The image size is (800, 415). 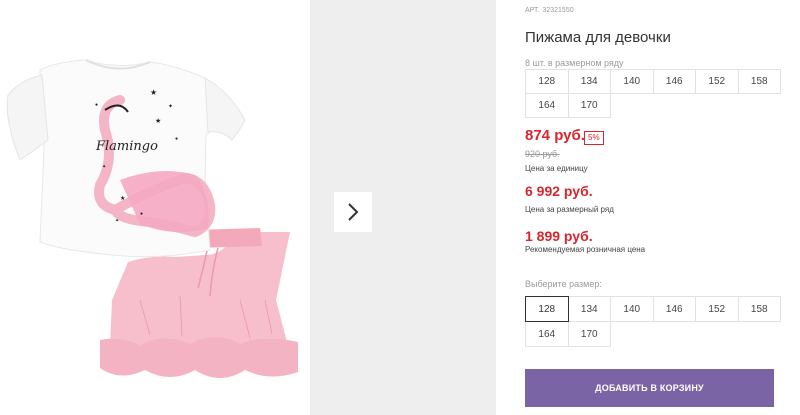 I want to click on size-row-item: 134, so click(x=589, y=81).